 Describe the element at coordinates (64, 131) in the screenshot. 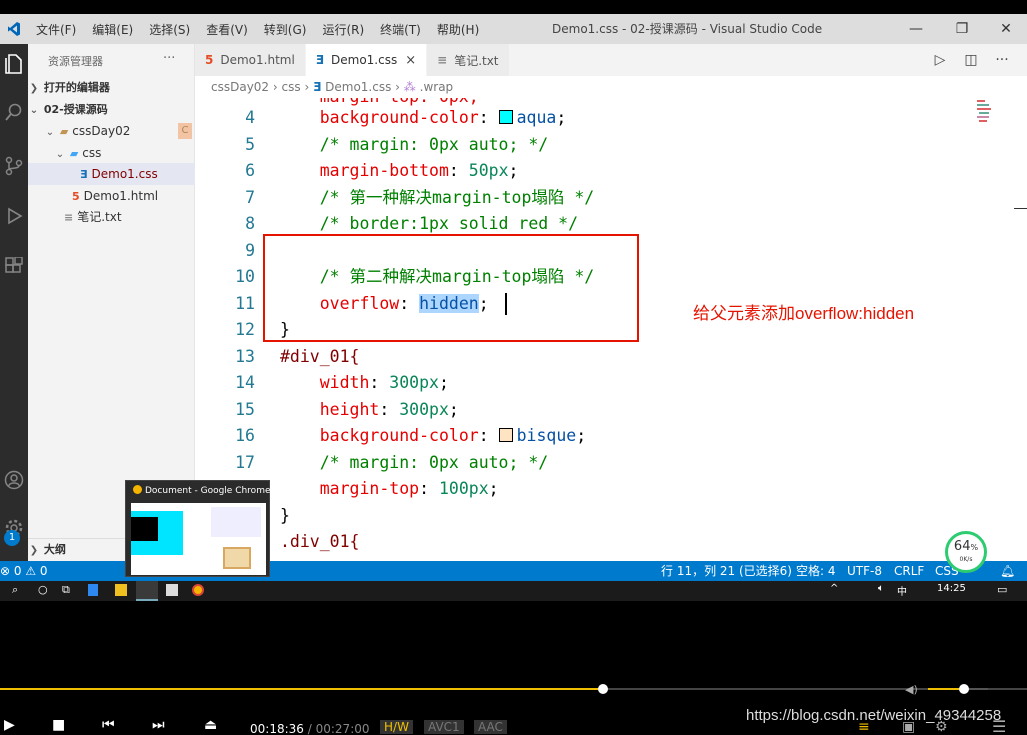

I see `folder-icon: ▰` at that location.